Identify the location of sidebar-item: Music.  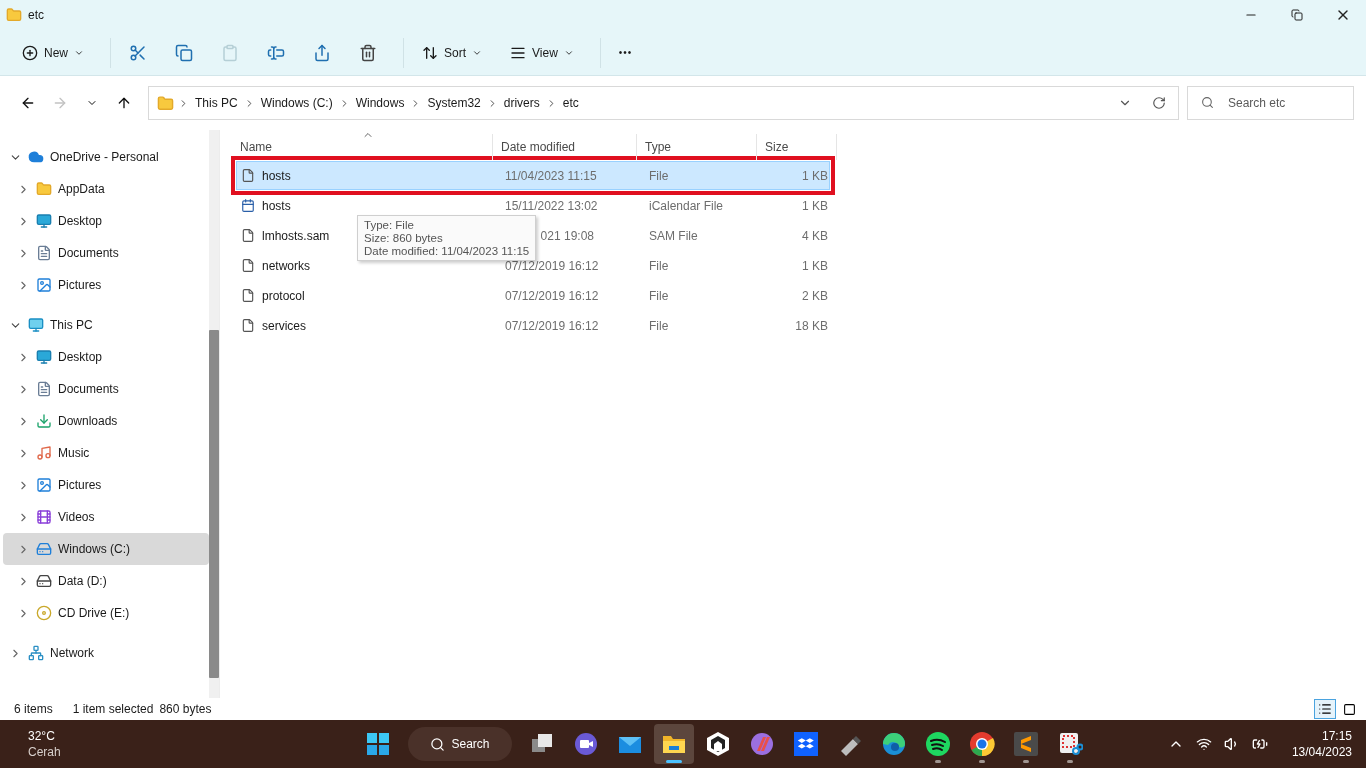
(106, 453).